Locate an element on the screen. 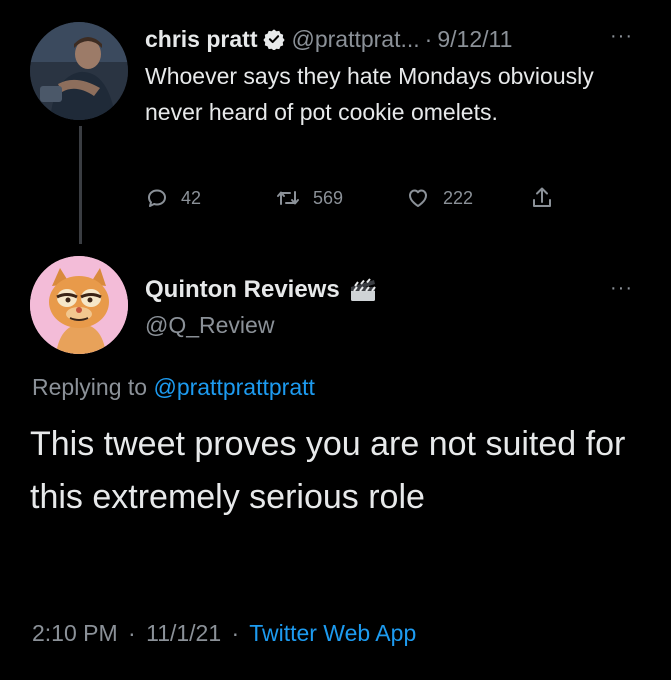 This screenshot has width=671, height=680. action-bar: 42 569 222 is located at coordinates (360, 198).